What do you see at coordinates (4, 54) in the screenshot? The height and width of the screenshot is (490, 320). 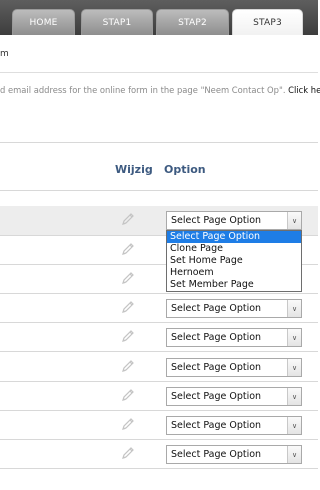 I see `sub-header-text: m` at bounding box center [4, 54].